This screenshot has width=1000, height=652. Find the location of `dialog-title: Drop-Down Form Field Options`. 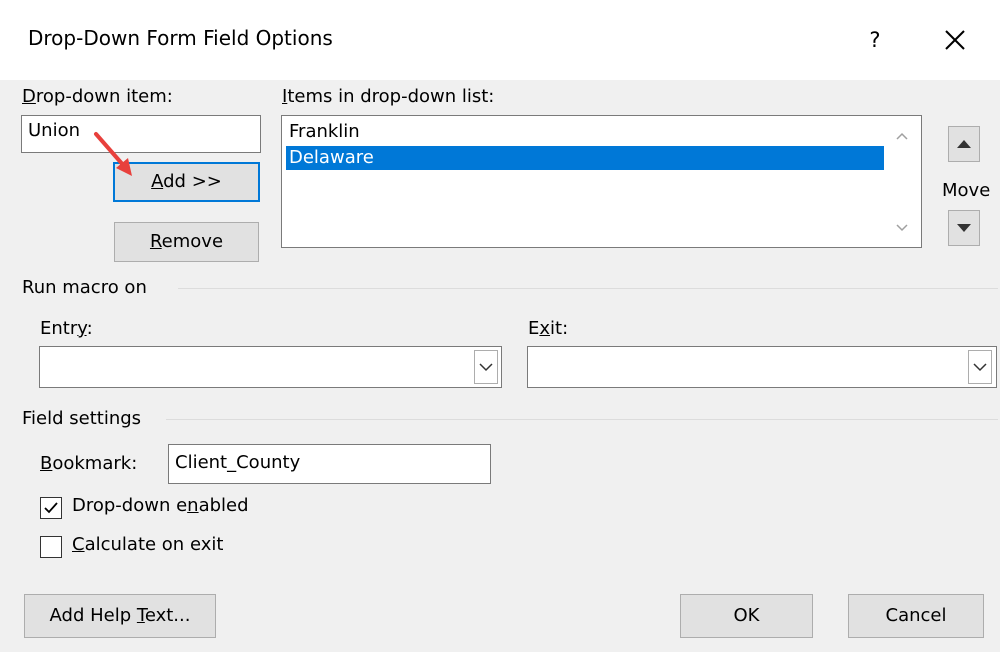

dialog-title: Drop-Down Form Field Options is located at coordinates (180, 38).